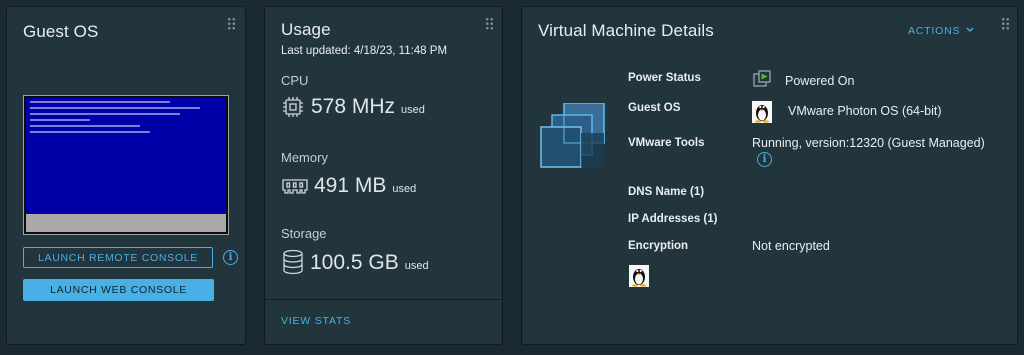 The image size is (1024, 355). What do you see at coordinates (865, 111) in the screenshot?
I see `guest-os-value: VMware Photon OS (64-bit)` at bounding box center [865, 111].